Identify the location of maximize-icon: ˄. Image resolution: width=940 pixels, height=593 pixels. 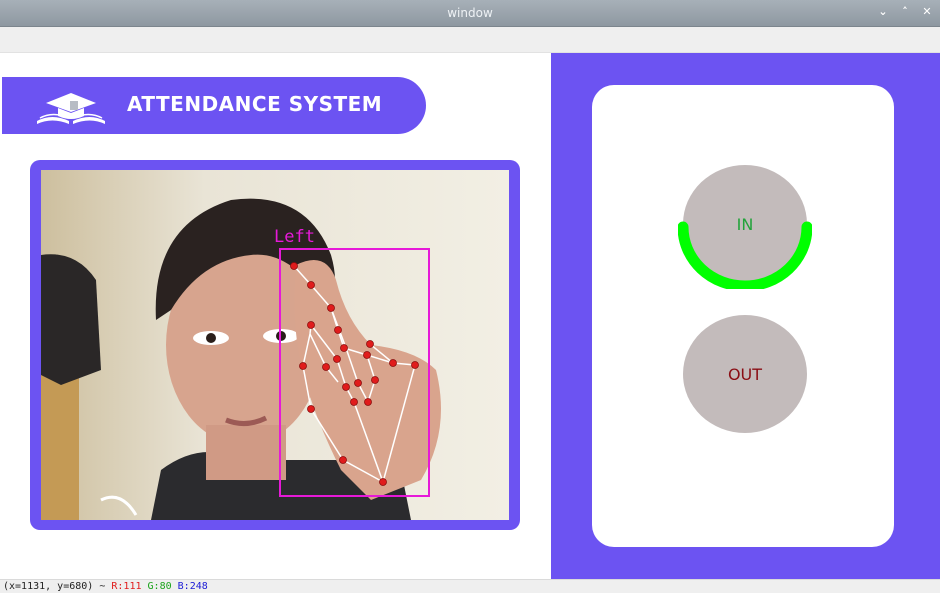
(905, 12).